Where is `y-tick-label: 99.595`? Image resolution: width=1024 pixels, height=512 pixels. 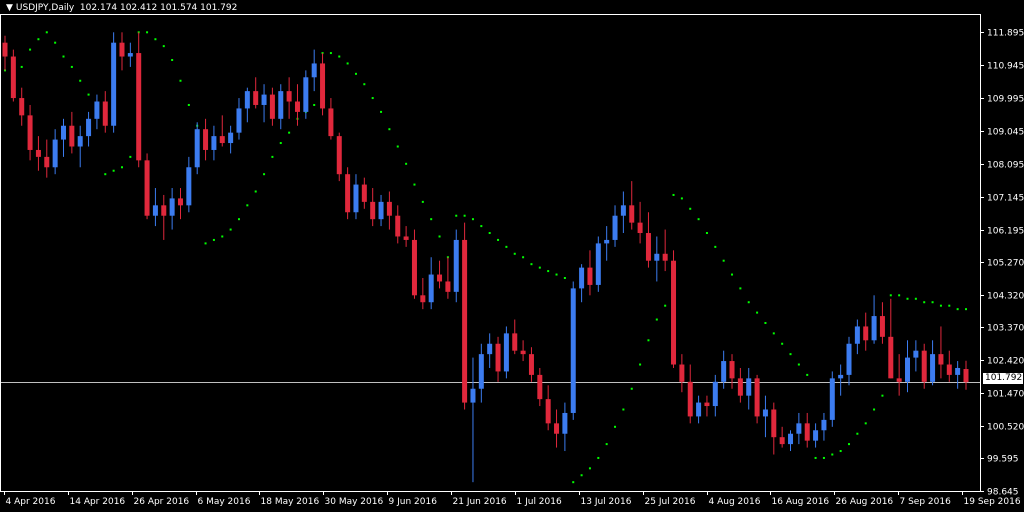 y-tick-label: 99.595 is located at coordinates (1003, 460).